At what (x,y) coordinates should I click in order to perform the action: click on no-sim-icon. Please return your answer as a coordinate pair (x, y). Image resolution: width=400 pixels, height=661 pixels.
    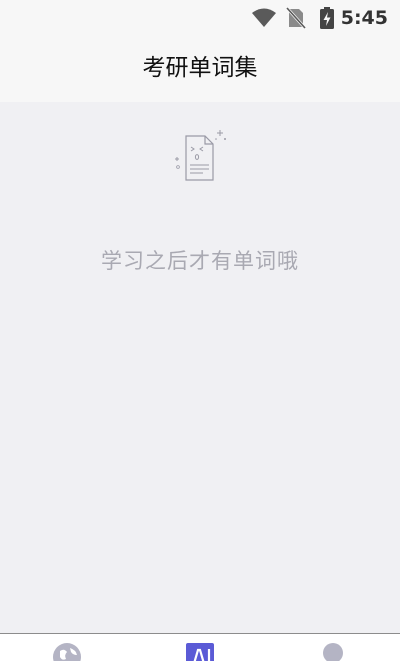
    Looking at the image, I should click on (296, 18).